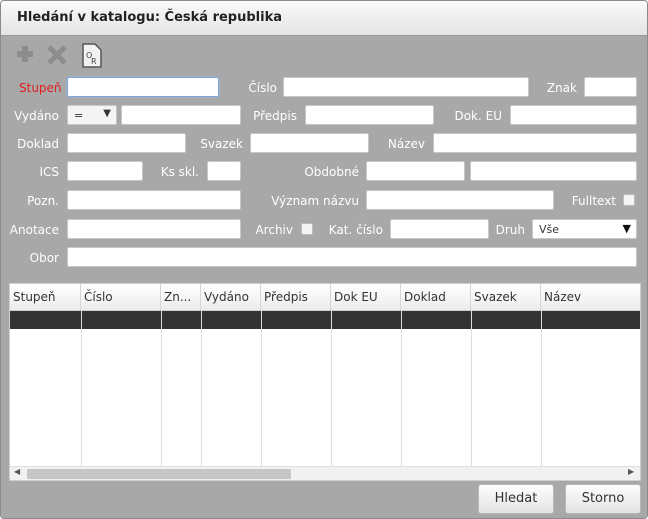 Image resolution: width=648 pixels, height=519 pixels. What do you see at coordinates (44, 258) in the screenshot?
I see `obor-label: Obor` at bounding box center [44, 258].